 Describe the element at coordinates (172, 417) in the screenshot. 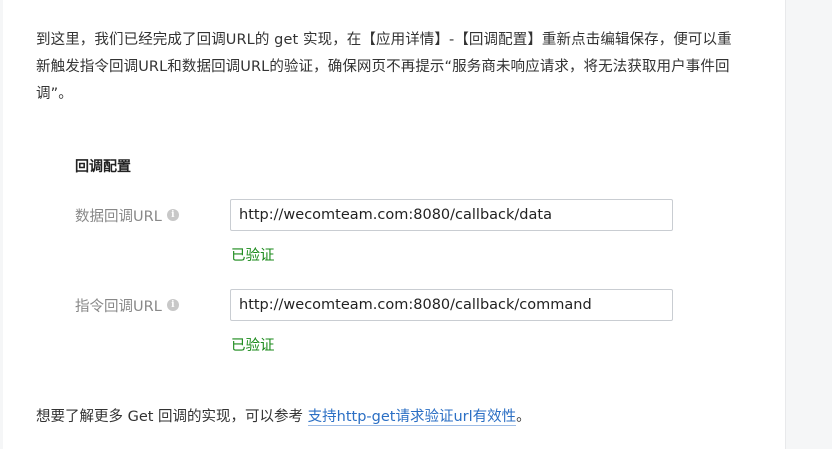

I see `footer-prefix: 想要了解更多 Get 回调的实现，可以参考` at that location.